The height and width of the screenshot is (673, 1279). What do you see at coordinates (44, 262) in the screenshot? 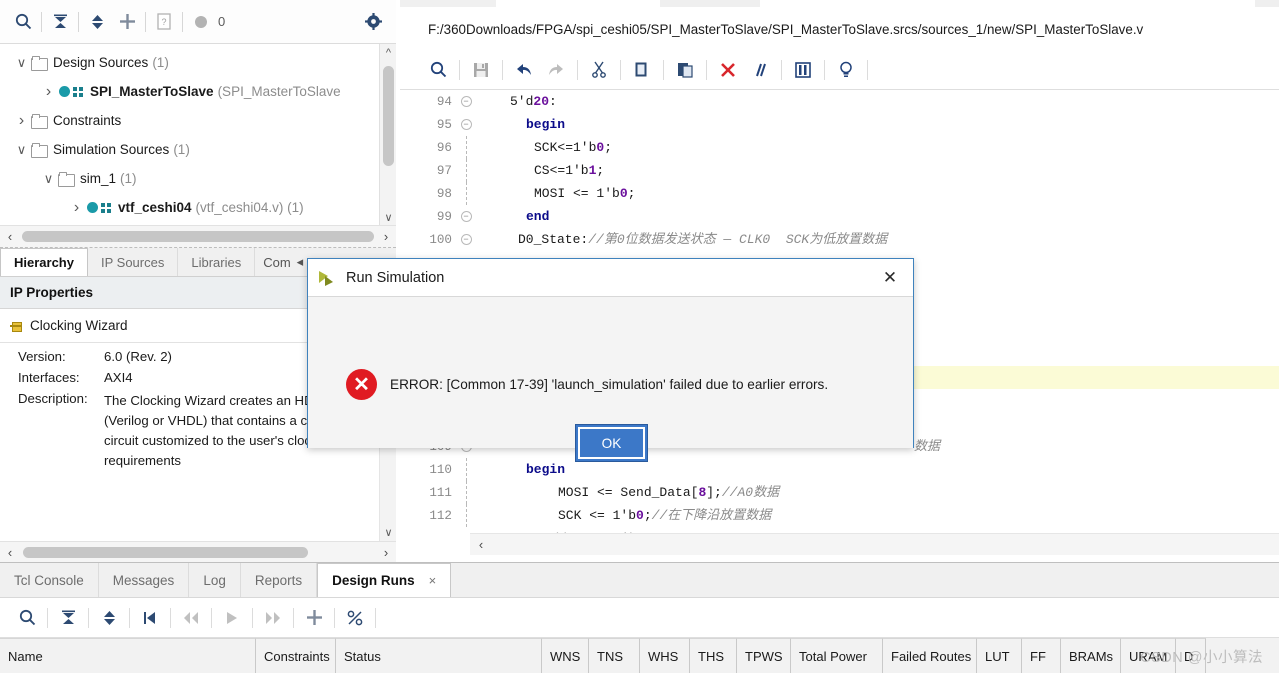
I see `tab-hierarchy: Hierarchy` at bounding box center [44, 262].